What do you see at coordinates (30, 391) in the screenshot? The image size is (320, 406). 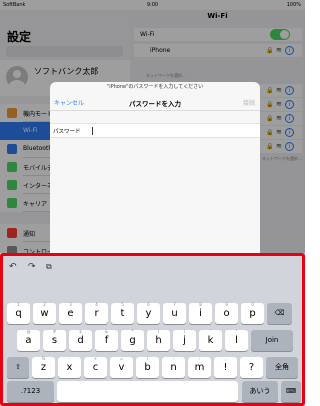 I see `numbers-key: .?123` at bounding box center [30, 391].